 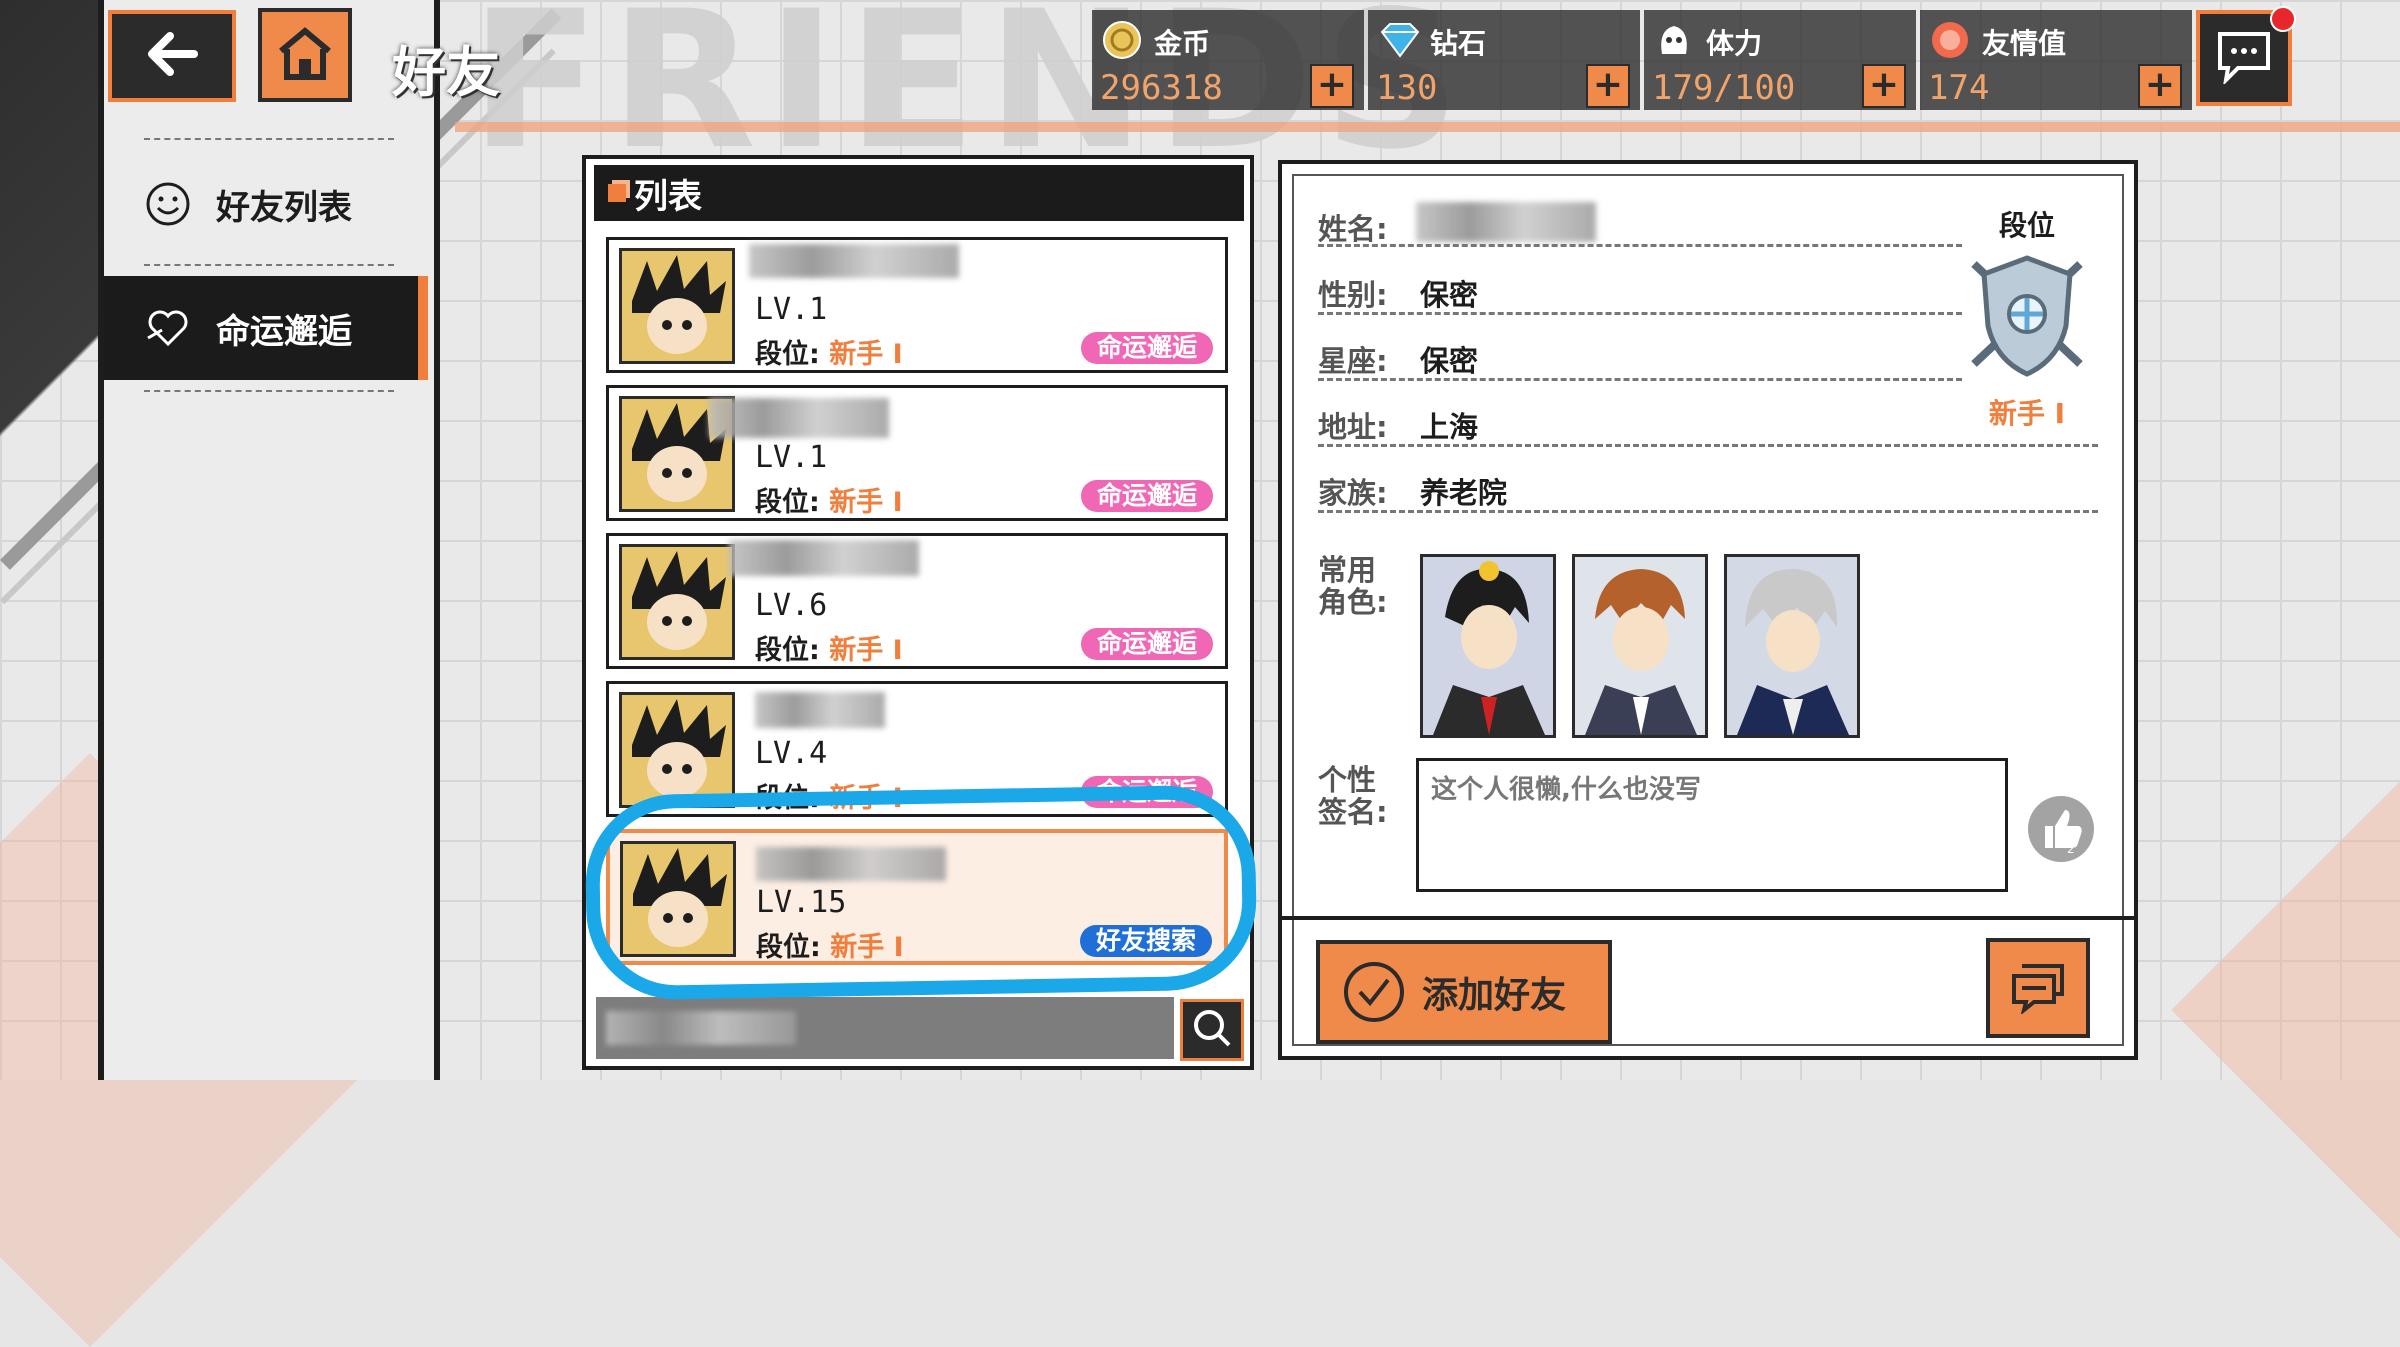 I want to click on rank-badge: 段位 新手 I, so click(x=2027, y=318).